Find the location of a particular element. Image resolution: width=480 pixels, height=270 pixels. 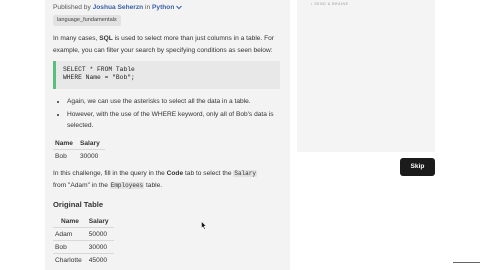

language-link: Python is located at coordinates (167, 7).